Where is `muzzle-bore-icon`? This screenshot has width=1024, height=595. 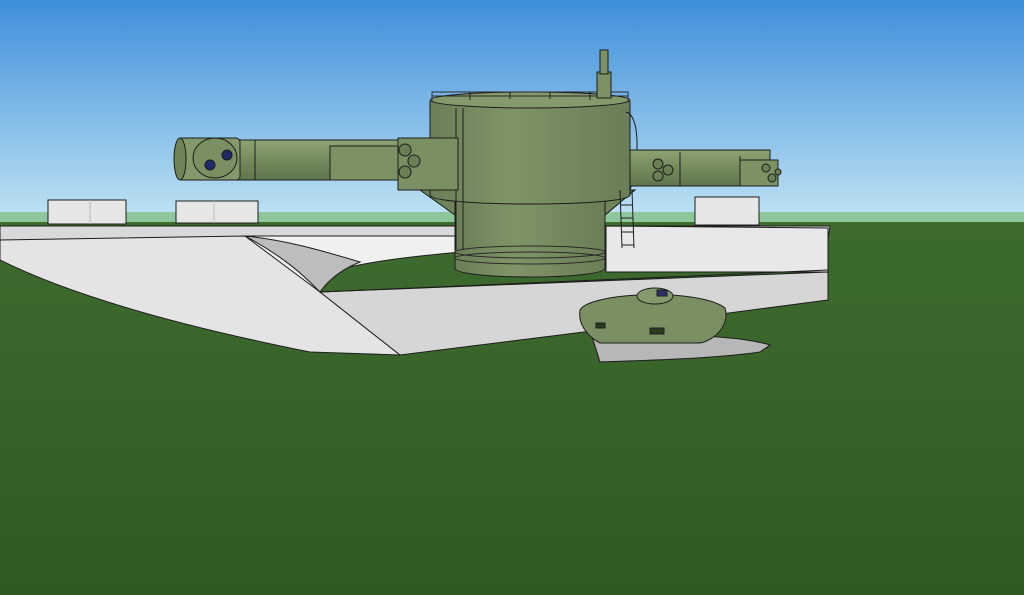
muzzle-bore-icon is located at coordinates (210, 165).